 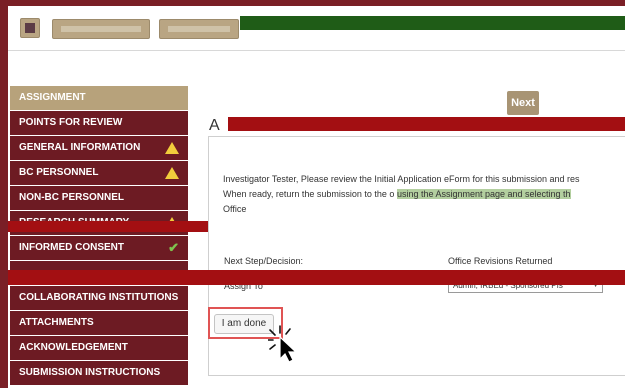 I want to click on sidebar-item-points-for-review: POINTS FOR REVIEW, so click(x=99, y=123).